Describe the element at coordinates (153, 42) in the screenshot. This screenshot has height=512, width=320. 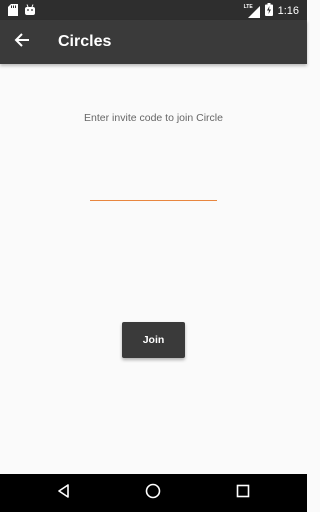
I see `app-bar: Circles` at that location.